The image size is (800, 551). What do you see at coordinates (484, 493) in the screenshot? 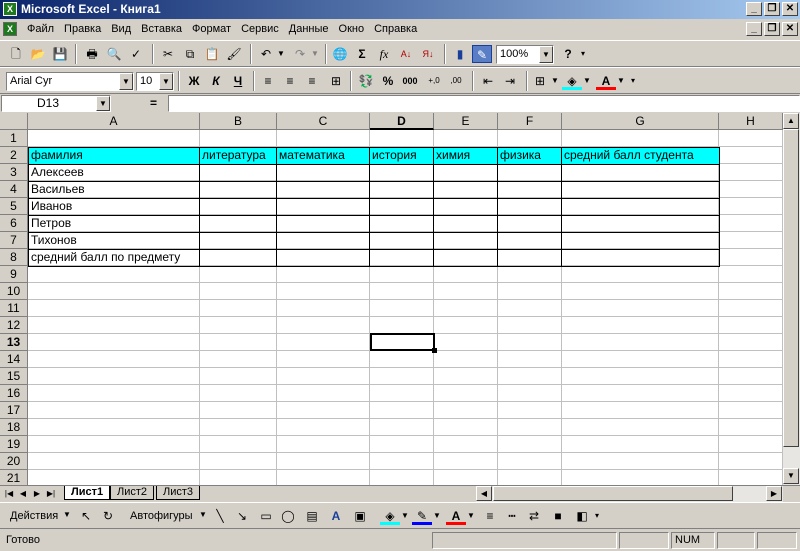
I see `scroll-left-icon: ◀` at bounding box center [484, 493].